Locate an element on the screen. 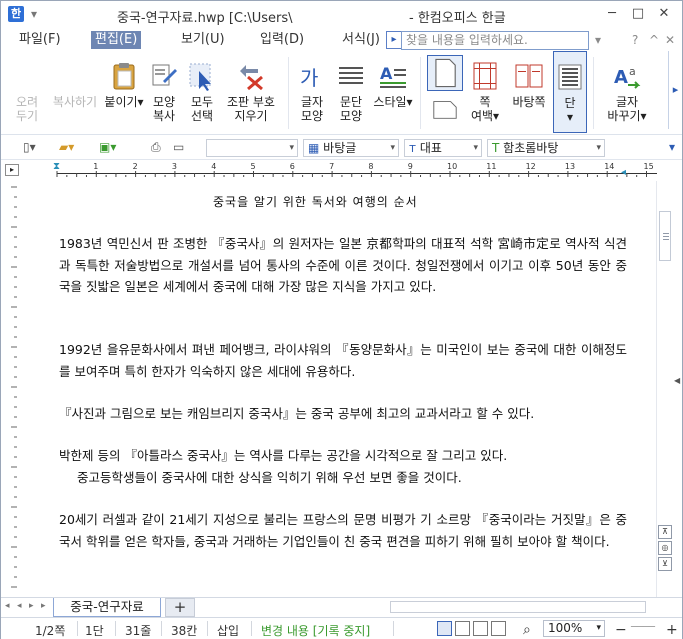  tab-next-icon: ▸ is located at coordinates (31, 606).